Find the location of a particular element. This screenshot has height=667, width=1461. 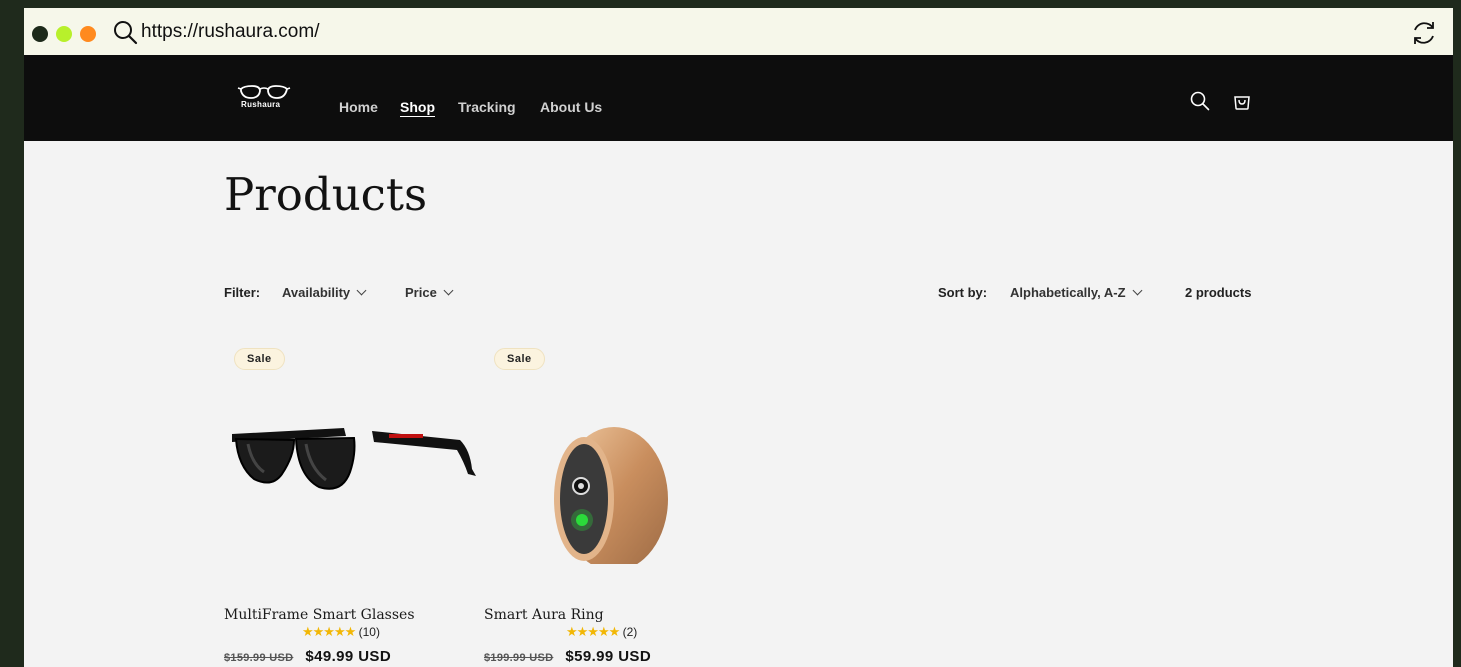

sort-dropdown: Alphabetically, A-Z is located at coordinates (1076, 292).